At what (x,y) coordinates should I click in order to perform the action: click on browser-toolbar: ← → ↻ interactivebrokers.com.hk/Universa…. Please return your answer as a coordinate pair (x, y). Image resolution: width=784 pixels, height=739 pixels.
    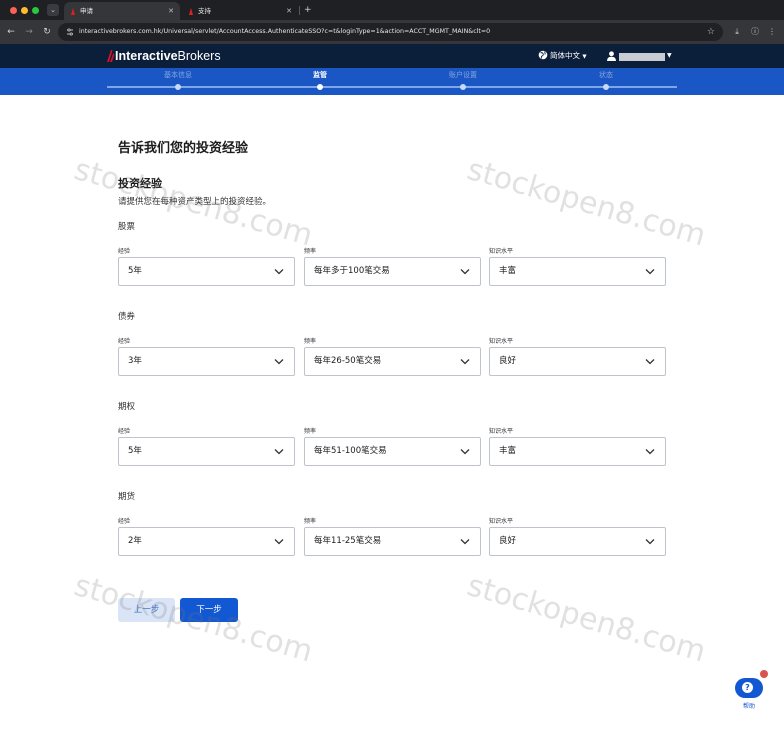
    Looking at the image, I should click on (392, 32).